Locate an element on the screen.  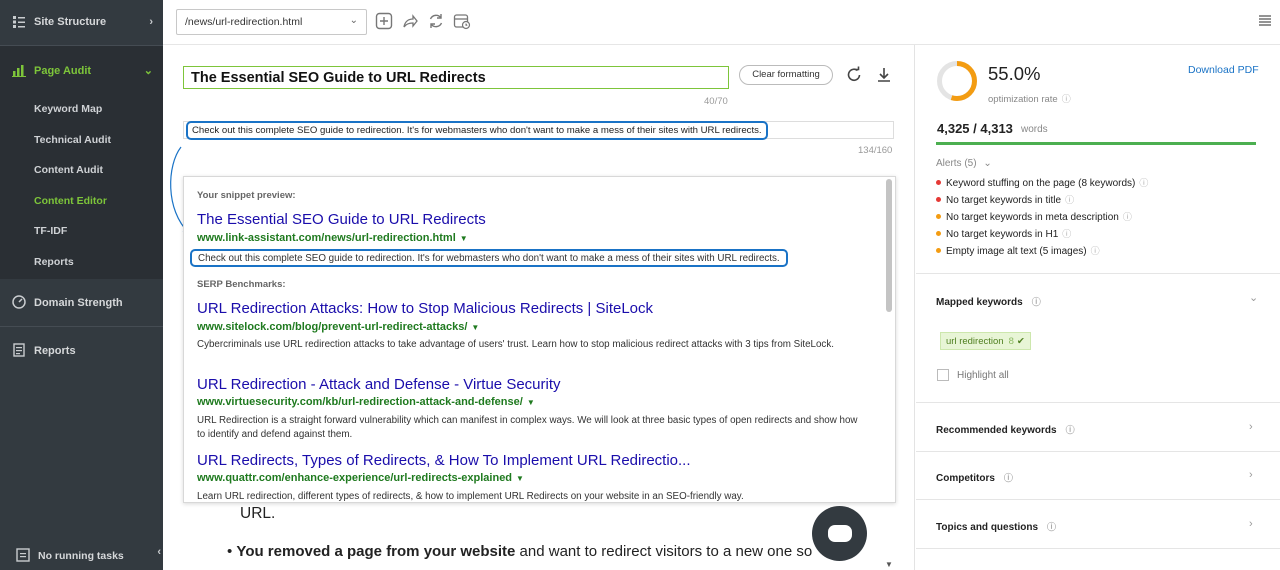
sidebar-item-domain-strength: Domain Strength is located at coordinates (81, 302).